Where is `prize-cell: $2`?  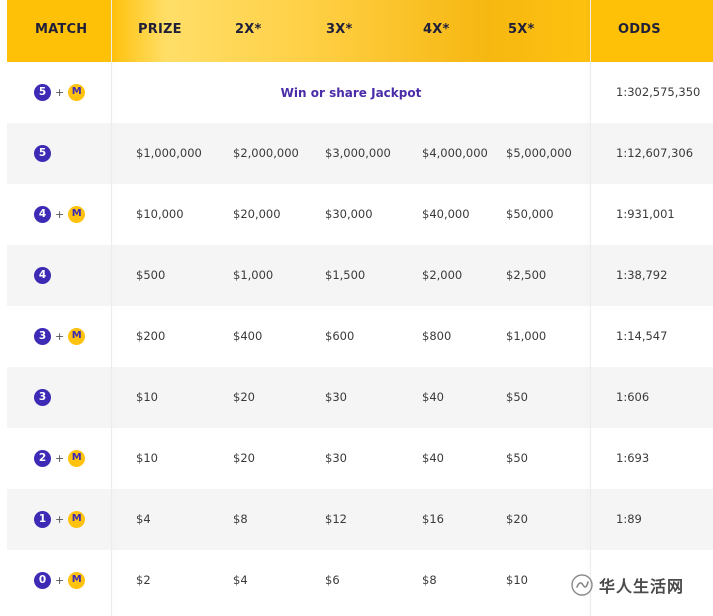 prize-cell: $2 is located at coordinates (143, 580).